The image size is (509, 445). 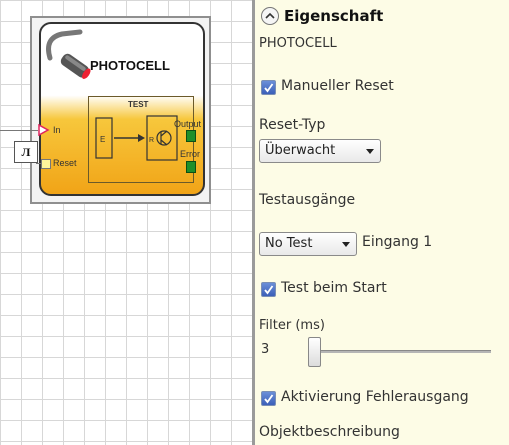 What do you see at coordinates (57, 130) in the screenshot?
I see `pin-label-in: In` at bounding box center [57, 130].